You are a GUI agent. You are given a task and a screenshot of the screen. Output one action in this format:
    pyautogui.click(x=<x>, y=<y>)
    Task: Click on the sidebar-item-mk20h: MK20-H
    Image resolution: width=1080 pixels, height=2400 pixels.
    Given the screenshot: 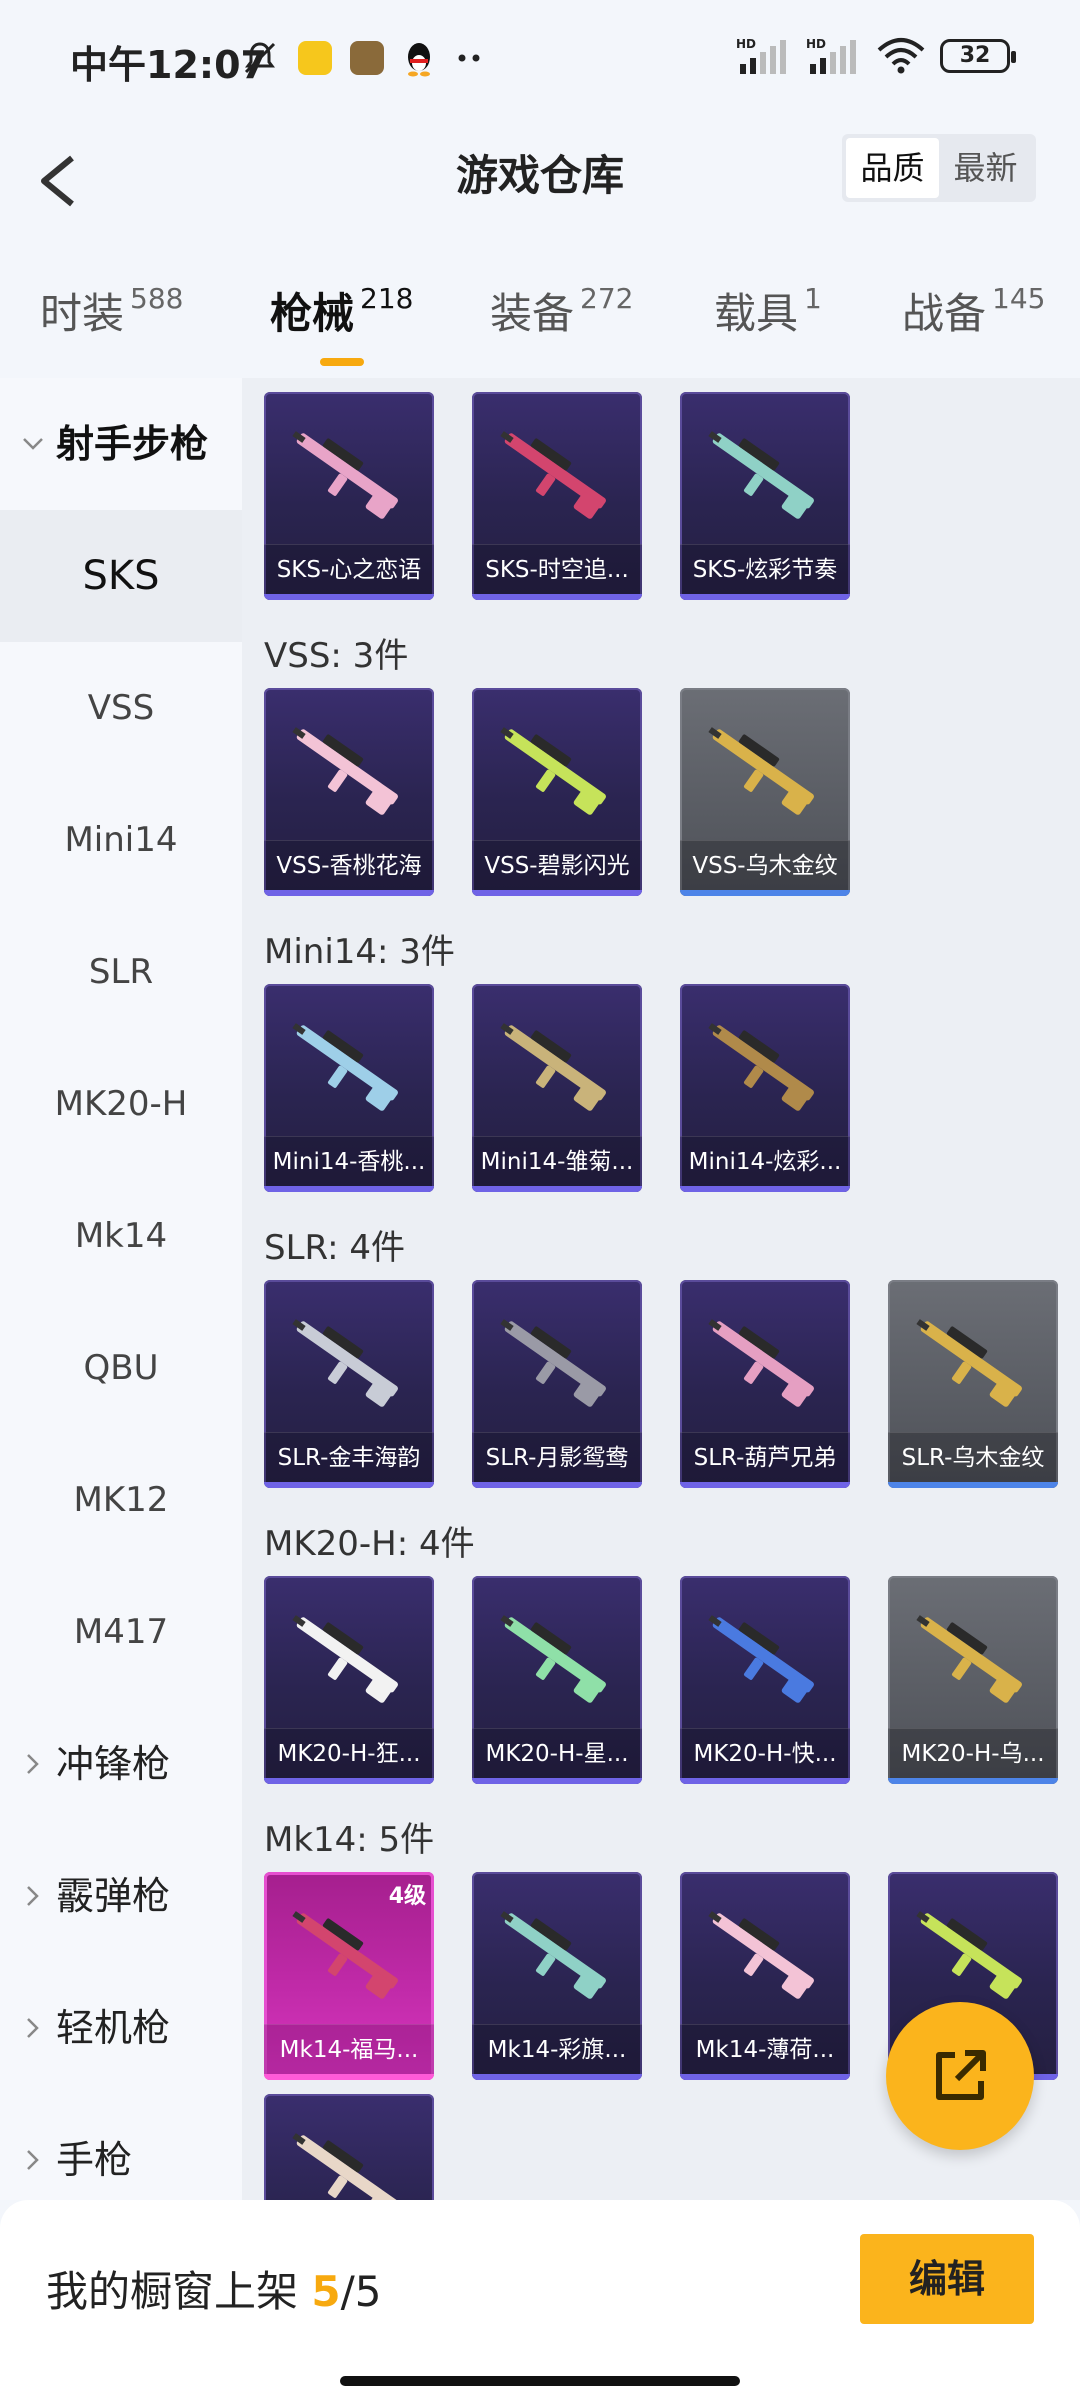 What is the action you would take?
    pyautogui.click(x=121, y=1104)
    